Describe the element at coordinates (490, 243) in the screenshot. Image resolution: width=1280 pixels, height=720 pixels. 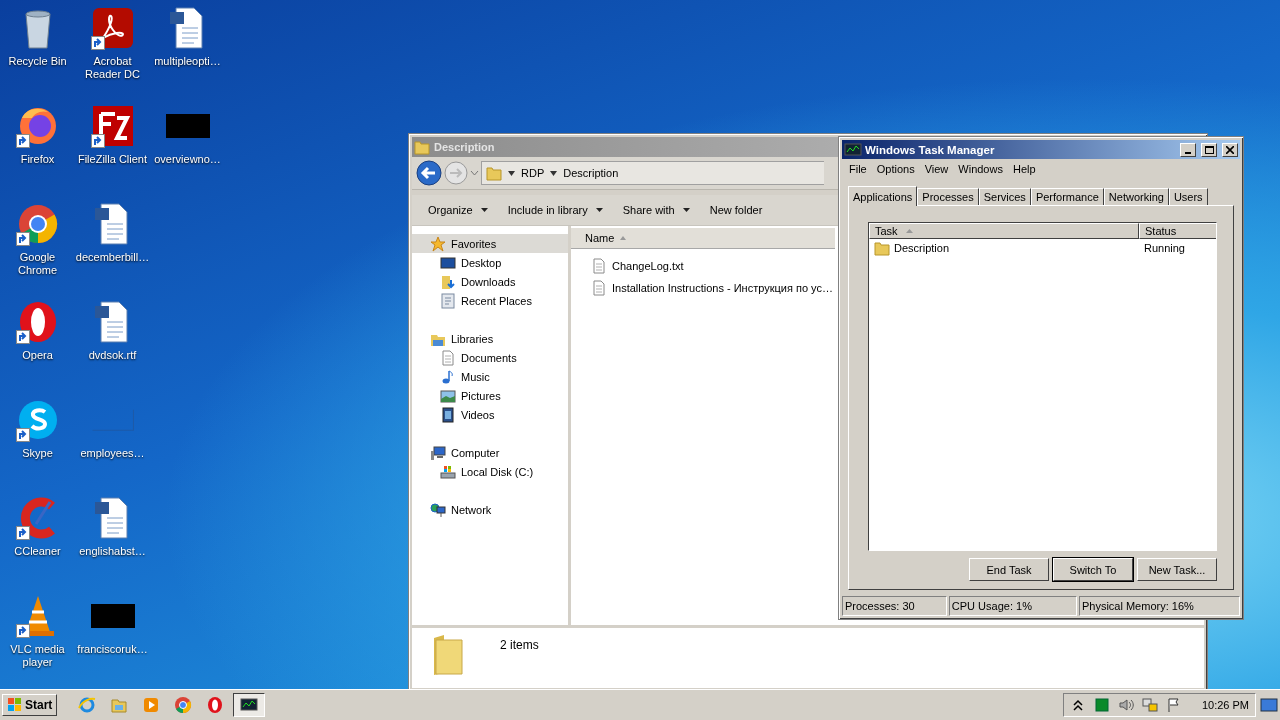
I see `nav-item: Favorites` at that location.